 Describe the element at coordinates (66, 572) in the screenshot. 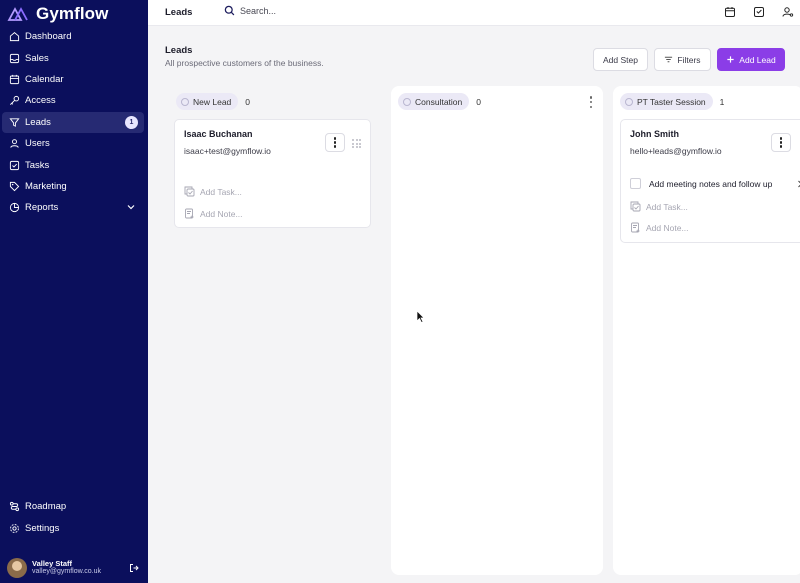

I see `user-email: valley@gymflow.co.uk` at that location.